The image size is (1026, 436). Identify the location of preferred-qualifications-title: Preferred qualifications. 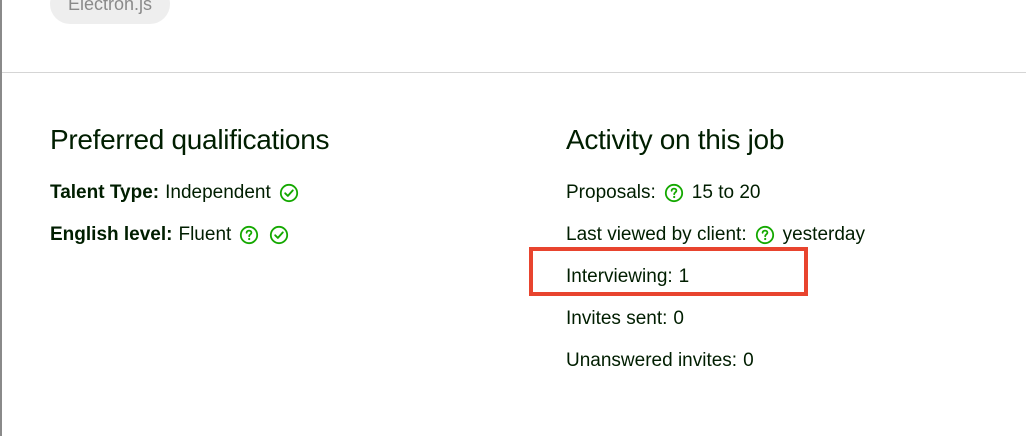
(190, 139).